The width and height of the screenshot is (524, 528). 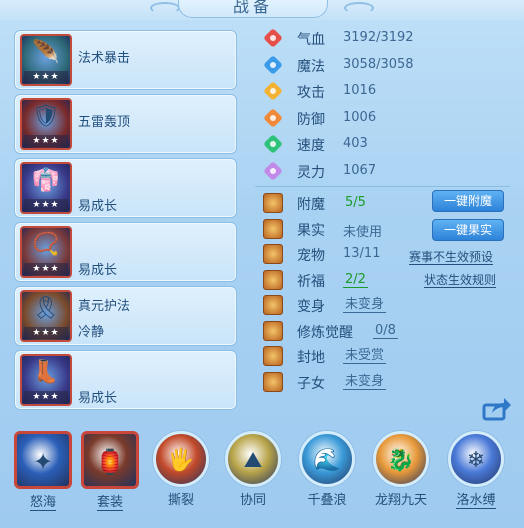 What do you see at coordinates (273, 305) in the screenshot?
I see `transform-icon` at bounding box center [273, 305].